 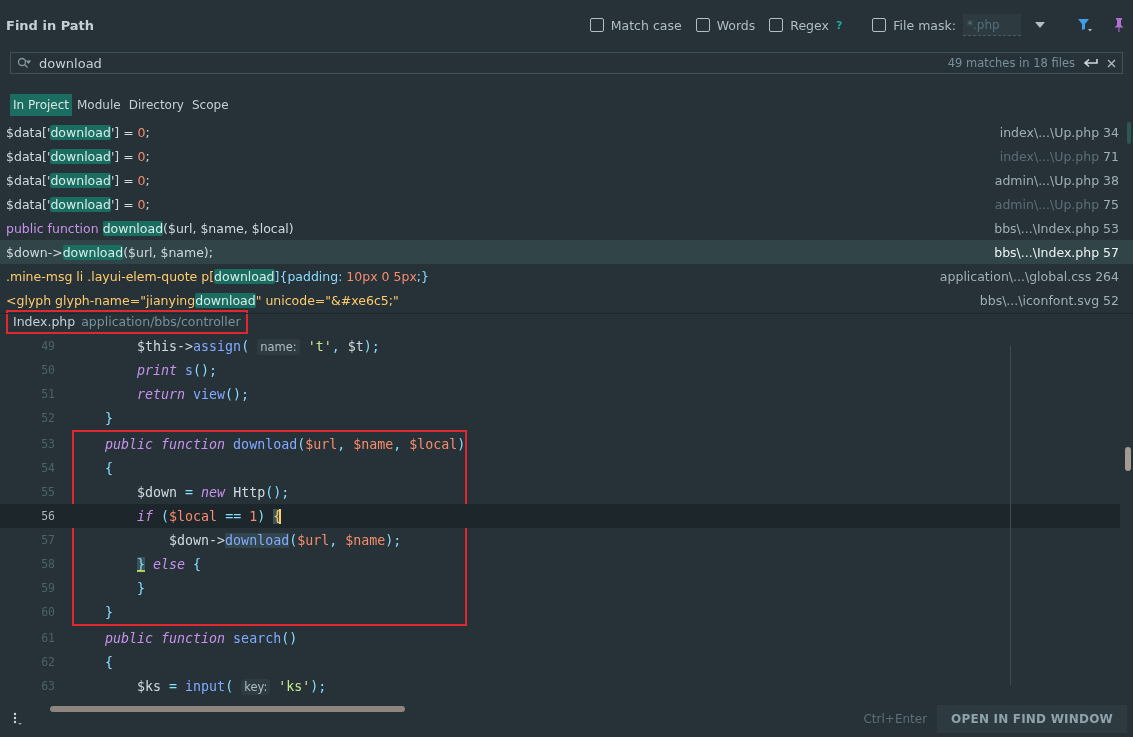 I want to click on result-row: $data['download'] = 0; index\...\Up.php 71, so click(x=566, y=156).